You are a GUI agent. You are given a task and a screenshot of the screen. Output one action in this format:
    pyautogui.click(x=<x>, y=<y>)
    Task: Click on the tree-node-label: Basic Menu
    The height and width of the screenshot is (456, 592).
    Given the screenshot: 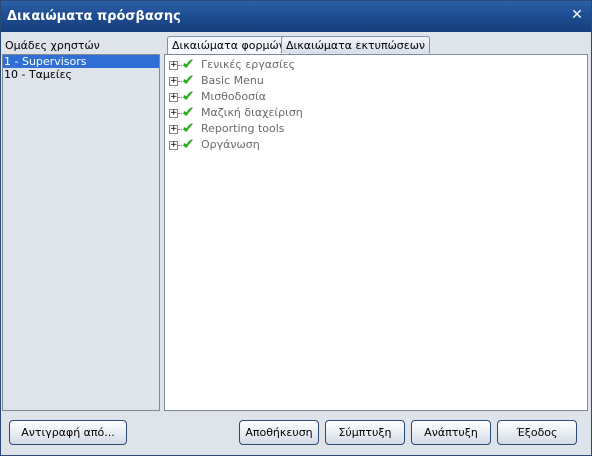 What is the action you would take?
    pyautogui.click(x=232, y=80)
    